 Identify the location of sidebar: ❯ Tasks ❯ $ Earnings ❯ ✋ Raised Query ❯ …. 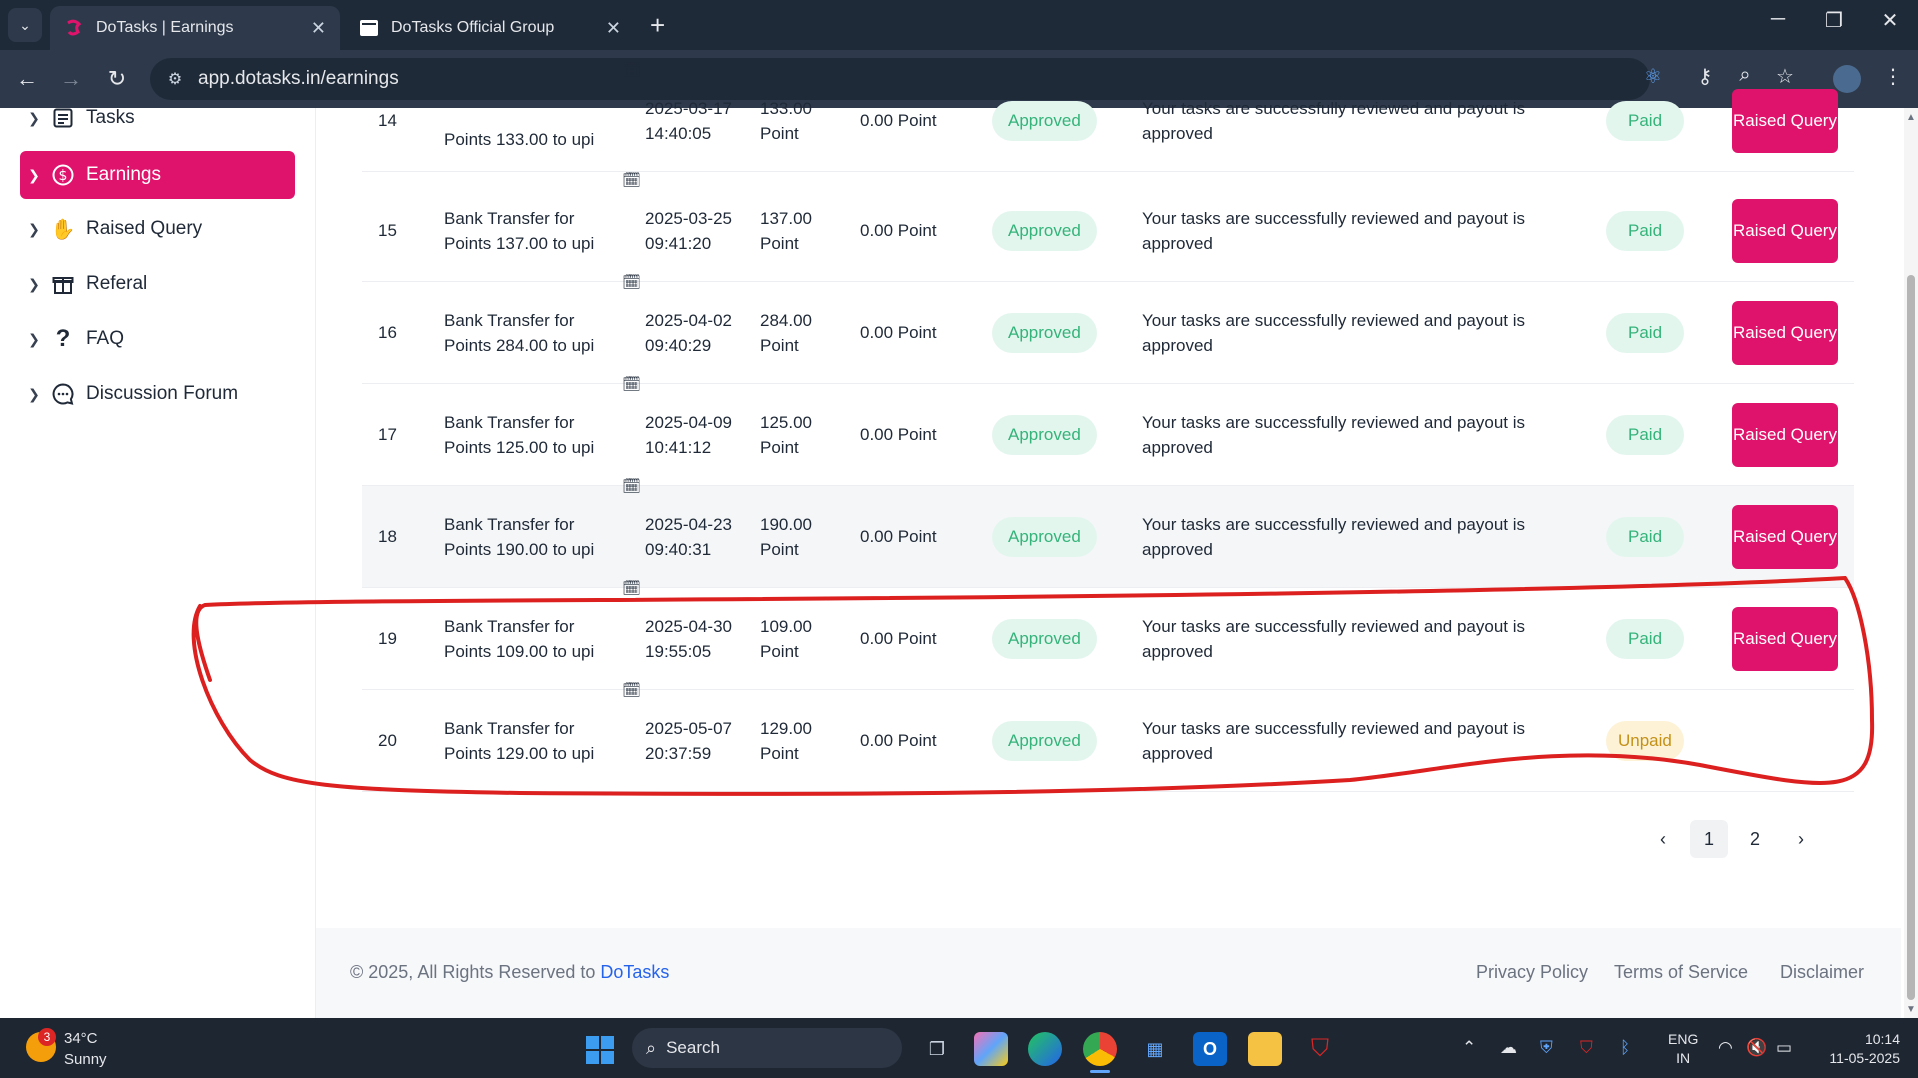
(158, 562).